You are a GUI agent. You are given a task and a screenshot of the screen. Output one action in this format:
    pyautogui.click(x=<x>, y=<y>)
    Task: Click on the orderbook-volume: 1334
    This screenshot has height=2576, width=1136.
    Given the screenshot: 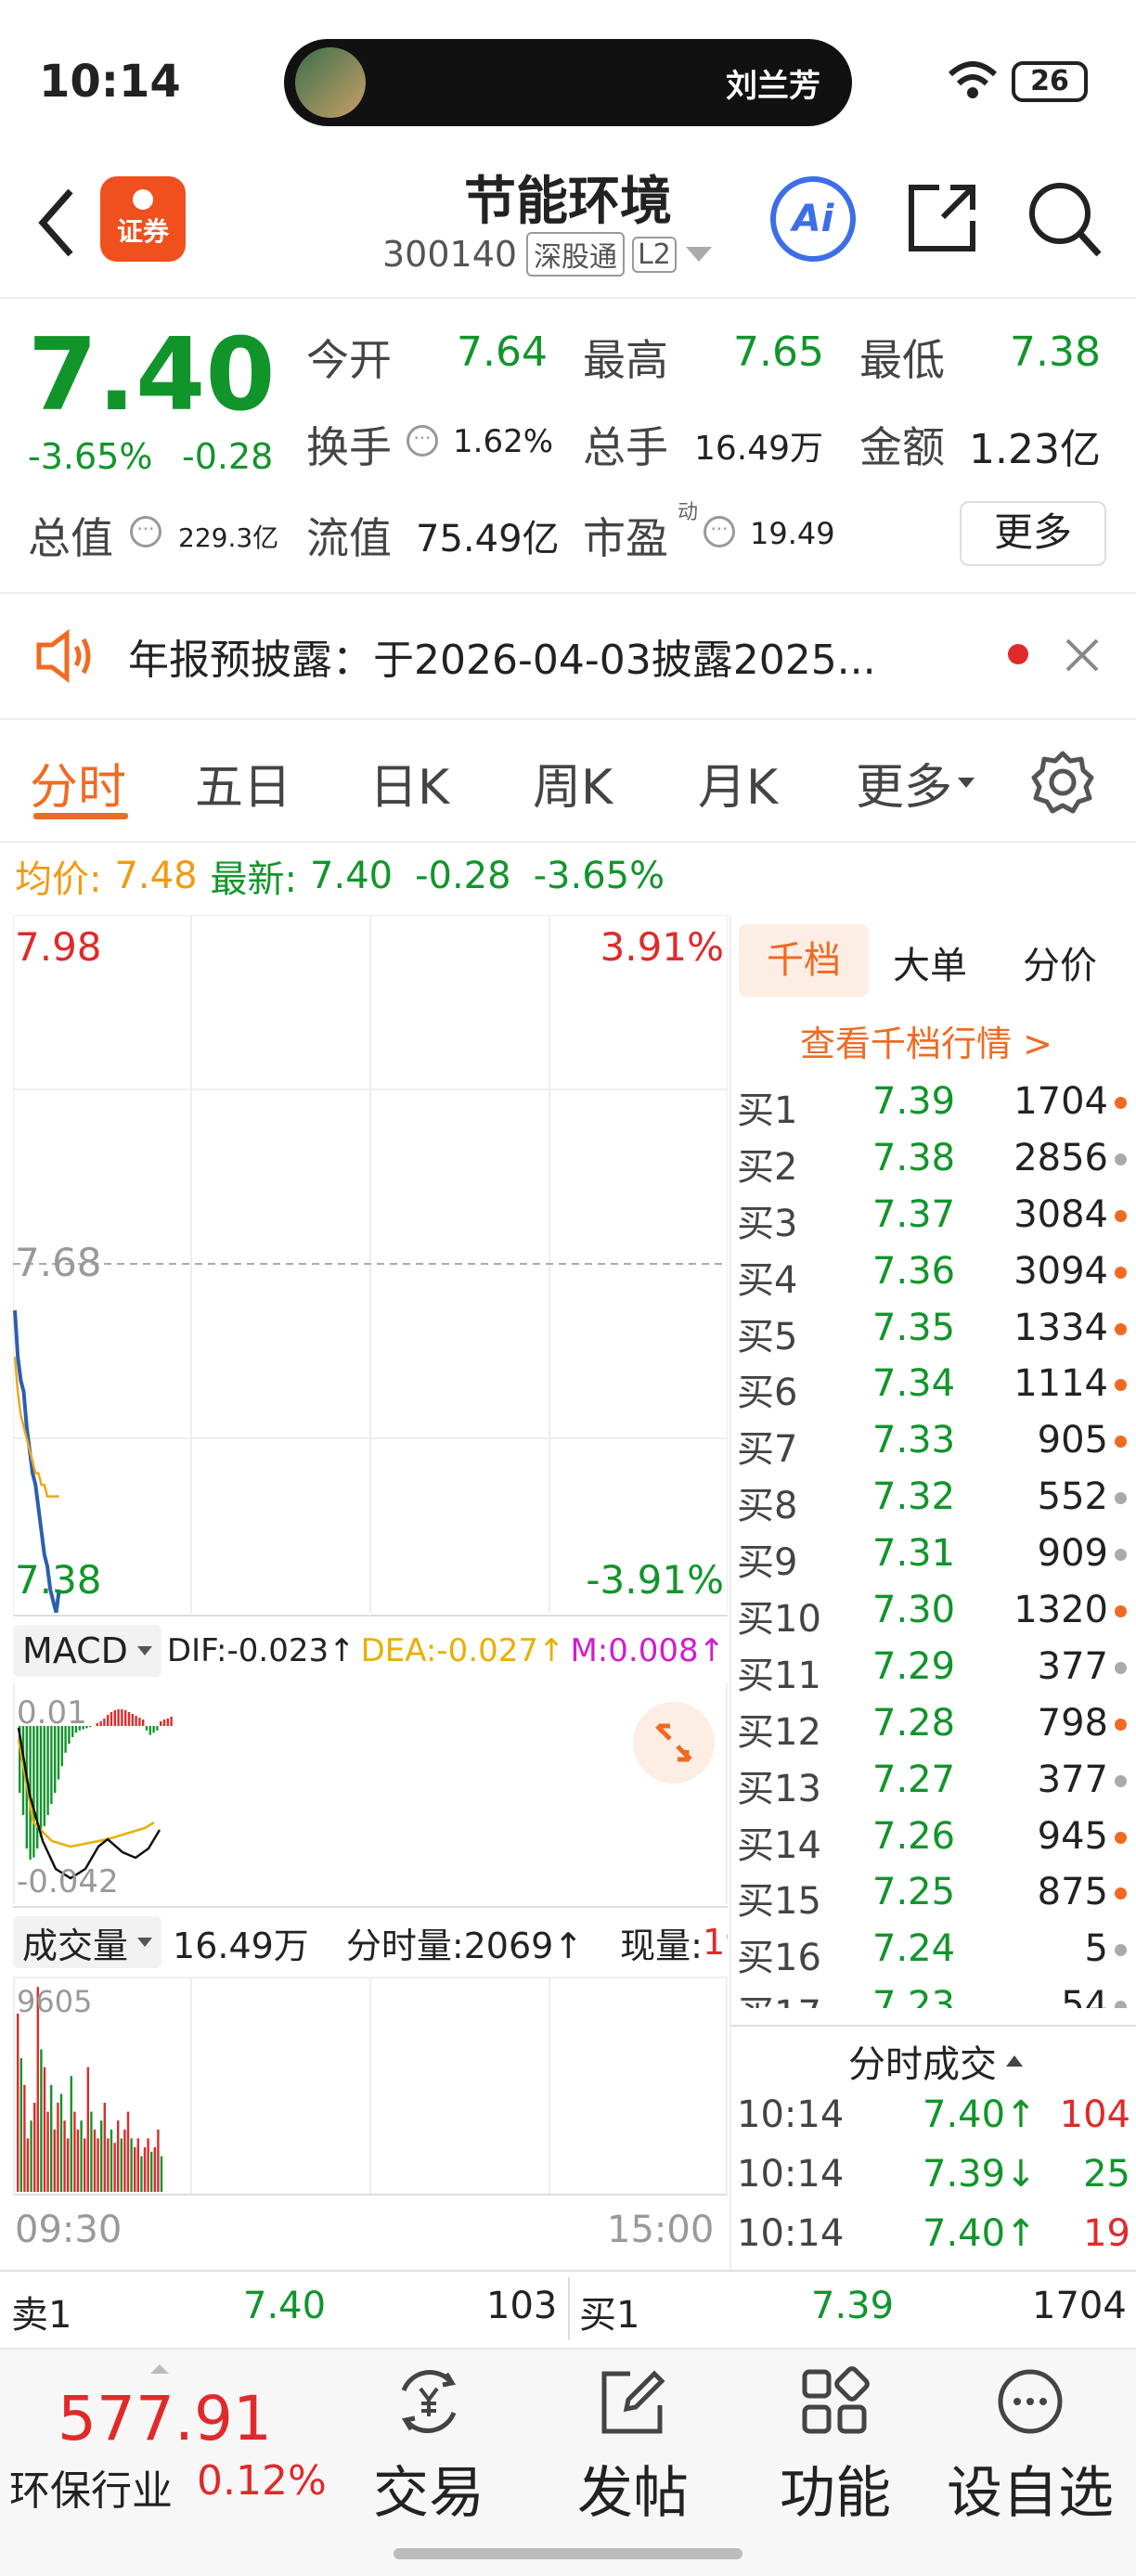 What is the action you would take?
    pyautogui.click(x=1060, y=1327)
    